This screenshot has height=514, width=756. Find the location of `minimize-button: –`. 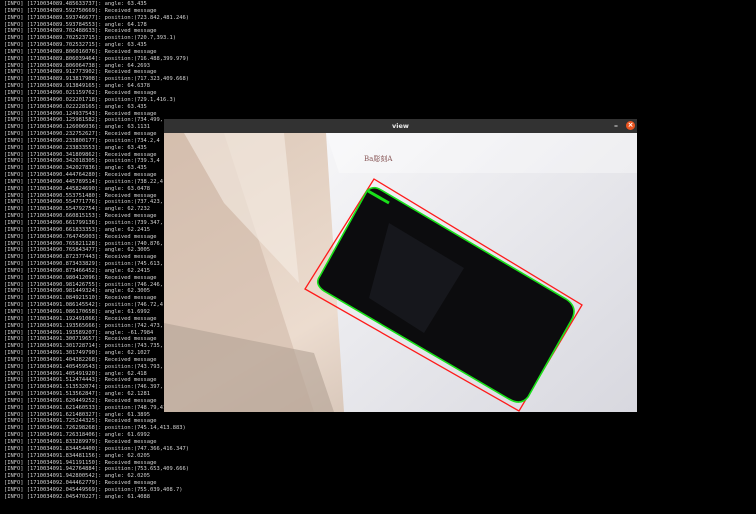

minimize-button: – is located at coordinates (616, 125).